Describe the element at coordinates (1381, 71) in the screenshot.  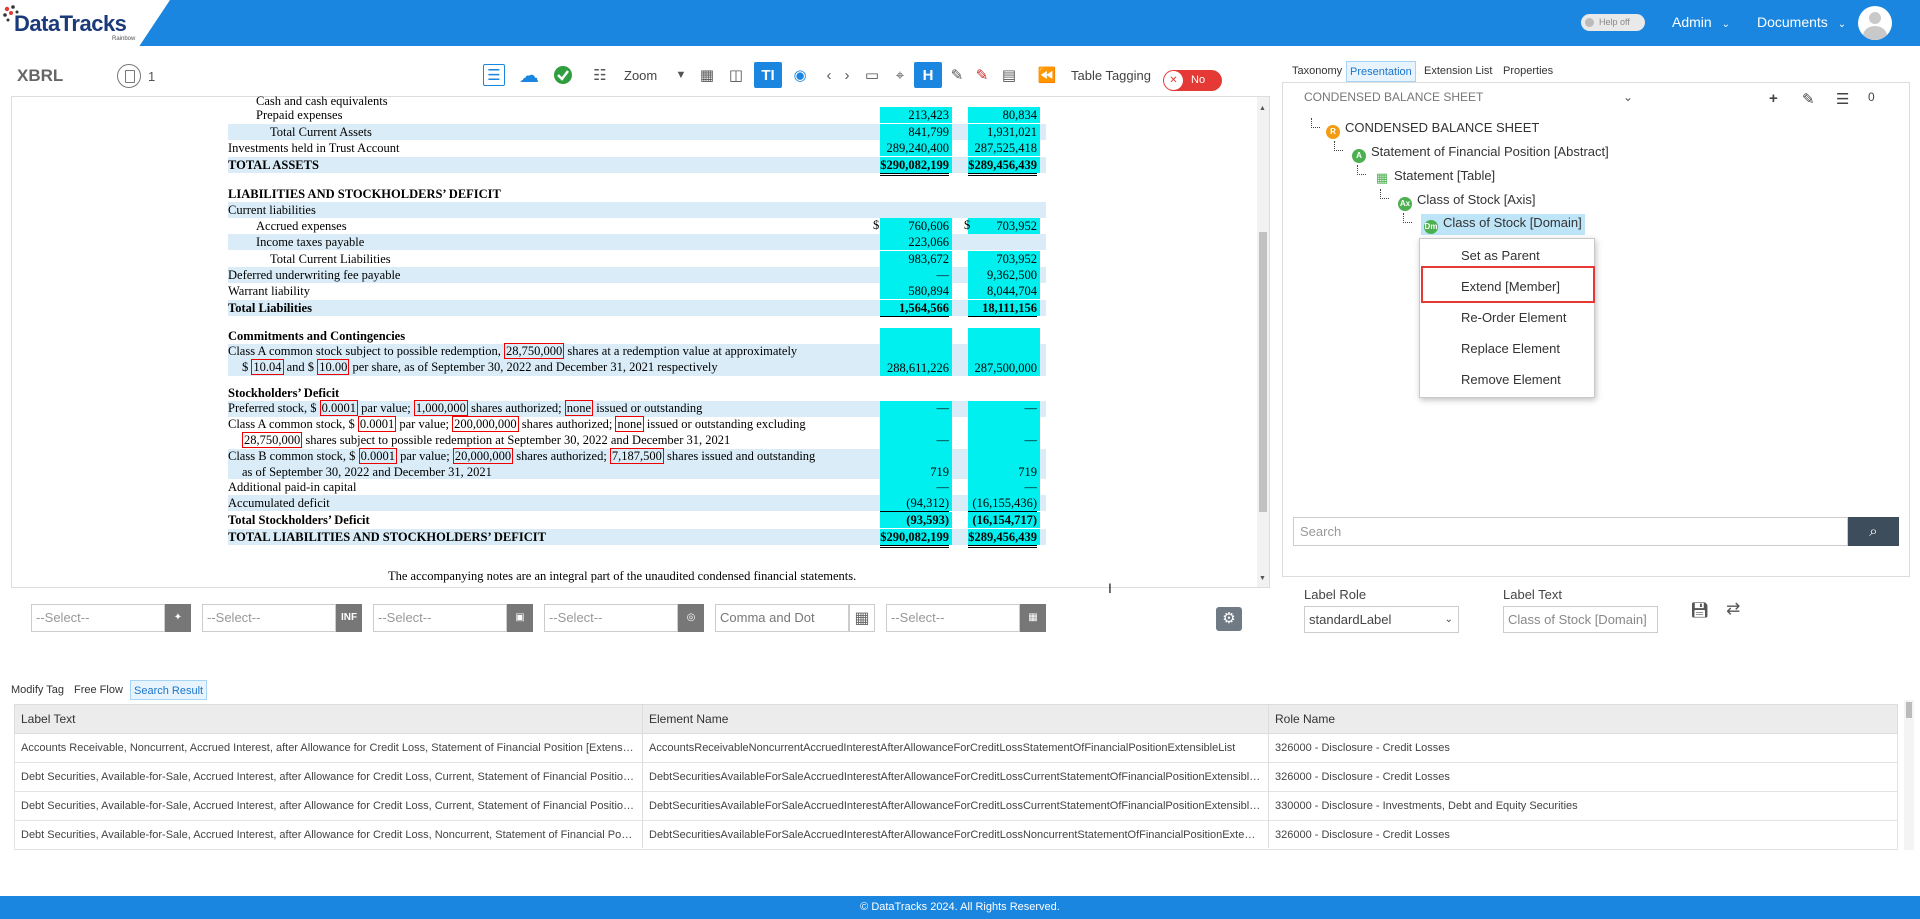
I see `tab-presentation: Presentation` at that location.